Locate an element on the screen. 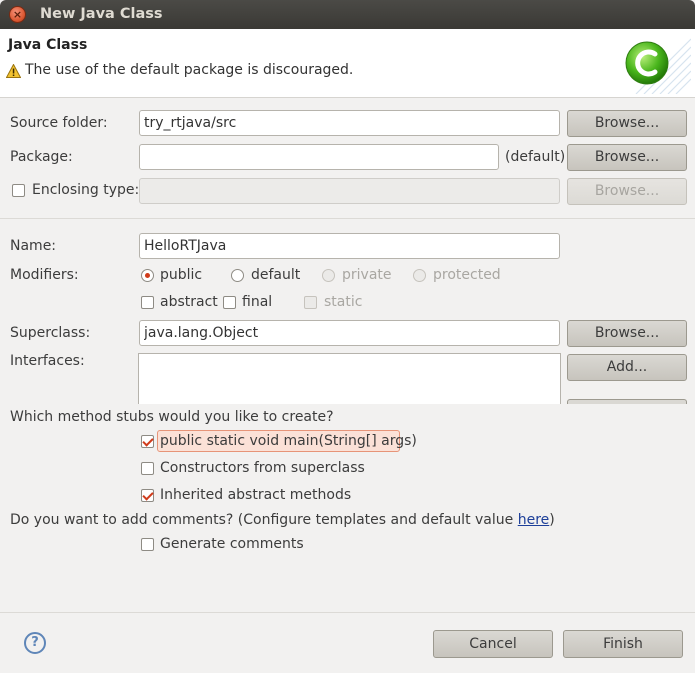 The width and height of the screenshot is (695, 673). source-folder-label: Source folder: is located at coordinates (59, 123).